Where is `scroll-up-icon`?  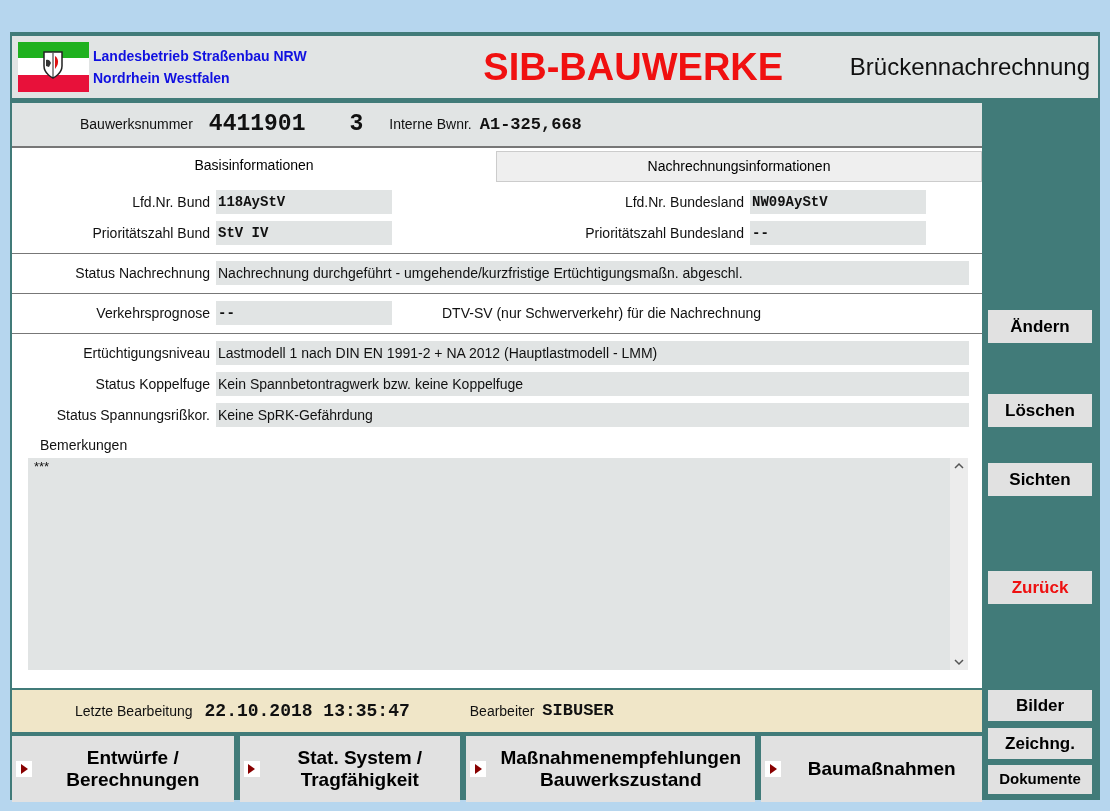 scroll-up-icon is located at coordinates (959, 466).